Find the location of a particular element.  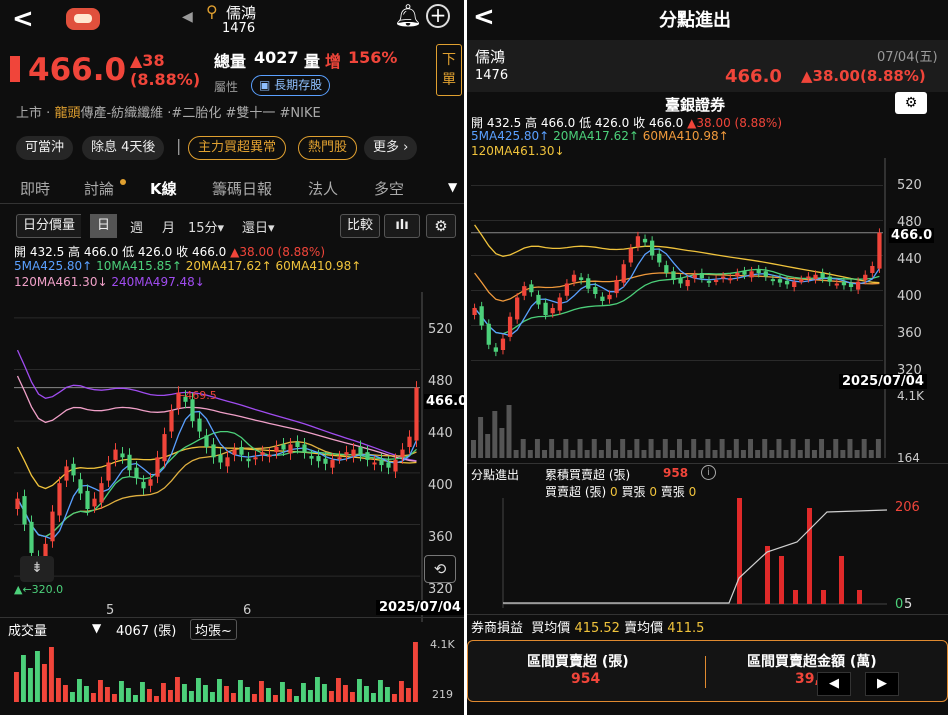

prev-page-icon: ◀ is located at coordinates (834, 684).